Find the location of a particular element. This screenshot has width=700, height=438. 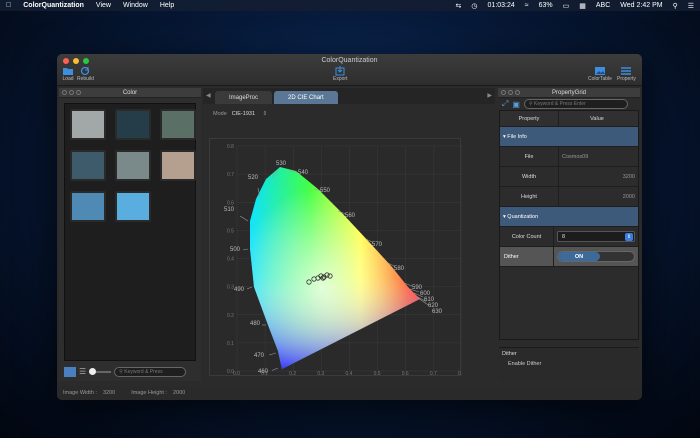

expand-icon: ⤢ is located at coordinates (505, 104).